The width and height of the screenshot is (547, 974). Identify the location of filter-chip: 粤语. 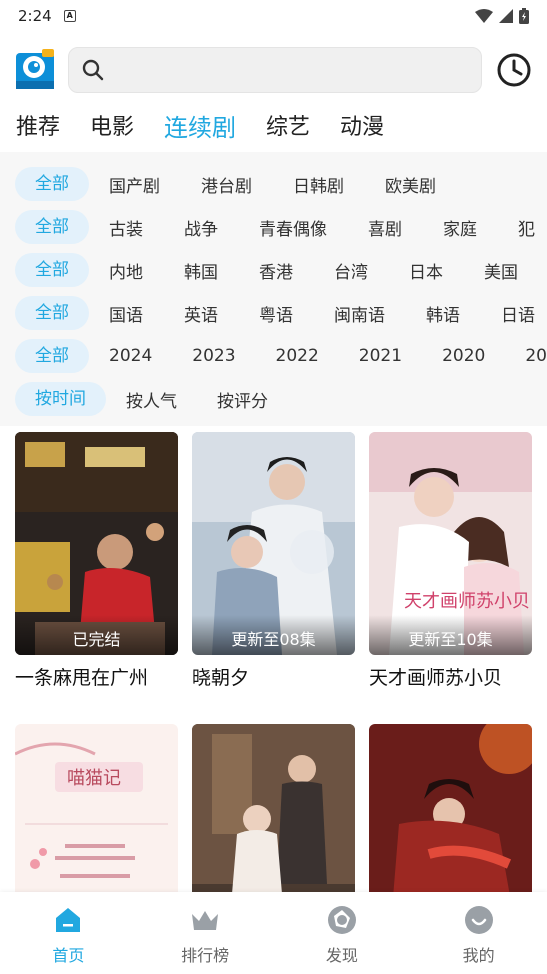
(276, 313).